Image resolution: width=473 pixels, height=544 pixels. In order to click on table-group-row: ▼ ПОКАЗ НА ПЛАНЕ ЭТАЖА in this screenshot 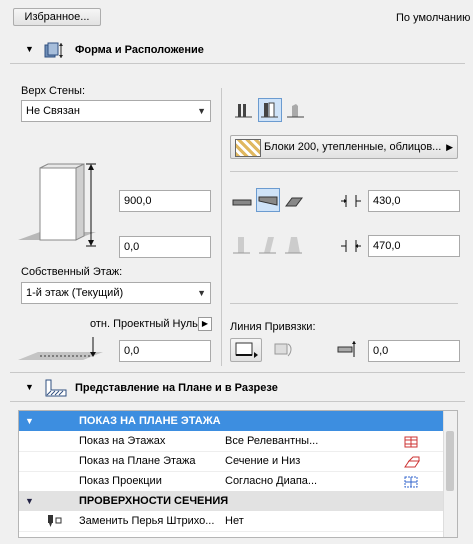, I will do `click(231, 421)`.